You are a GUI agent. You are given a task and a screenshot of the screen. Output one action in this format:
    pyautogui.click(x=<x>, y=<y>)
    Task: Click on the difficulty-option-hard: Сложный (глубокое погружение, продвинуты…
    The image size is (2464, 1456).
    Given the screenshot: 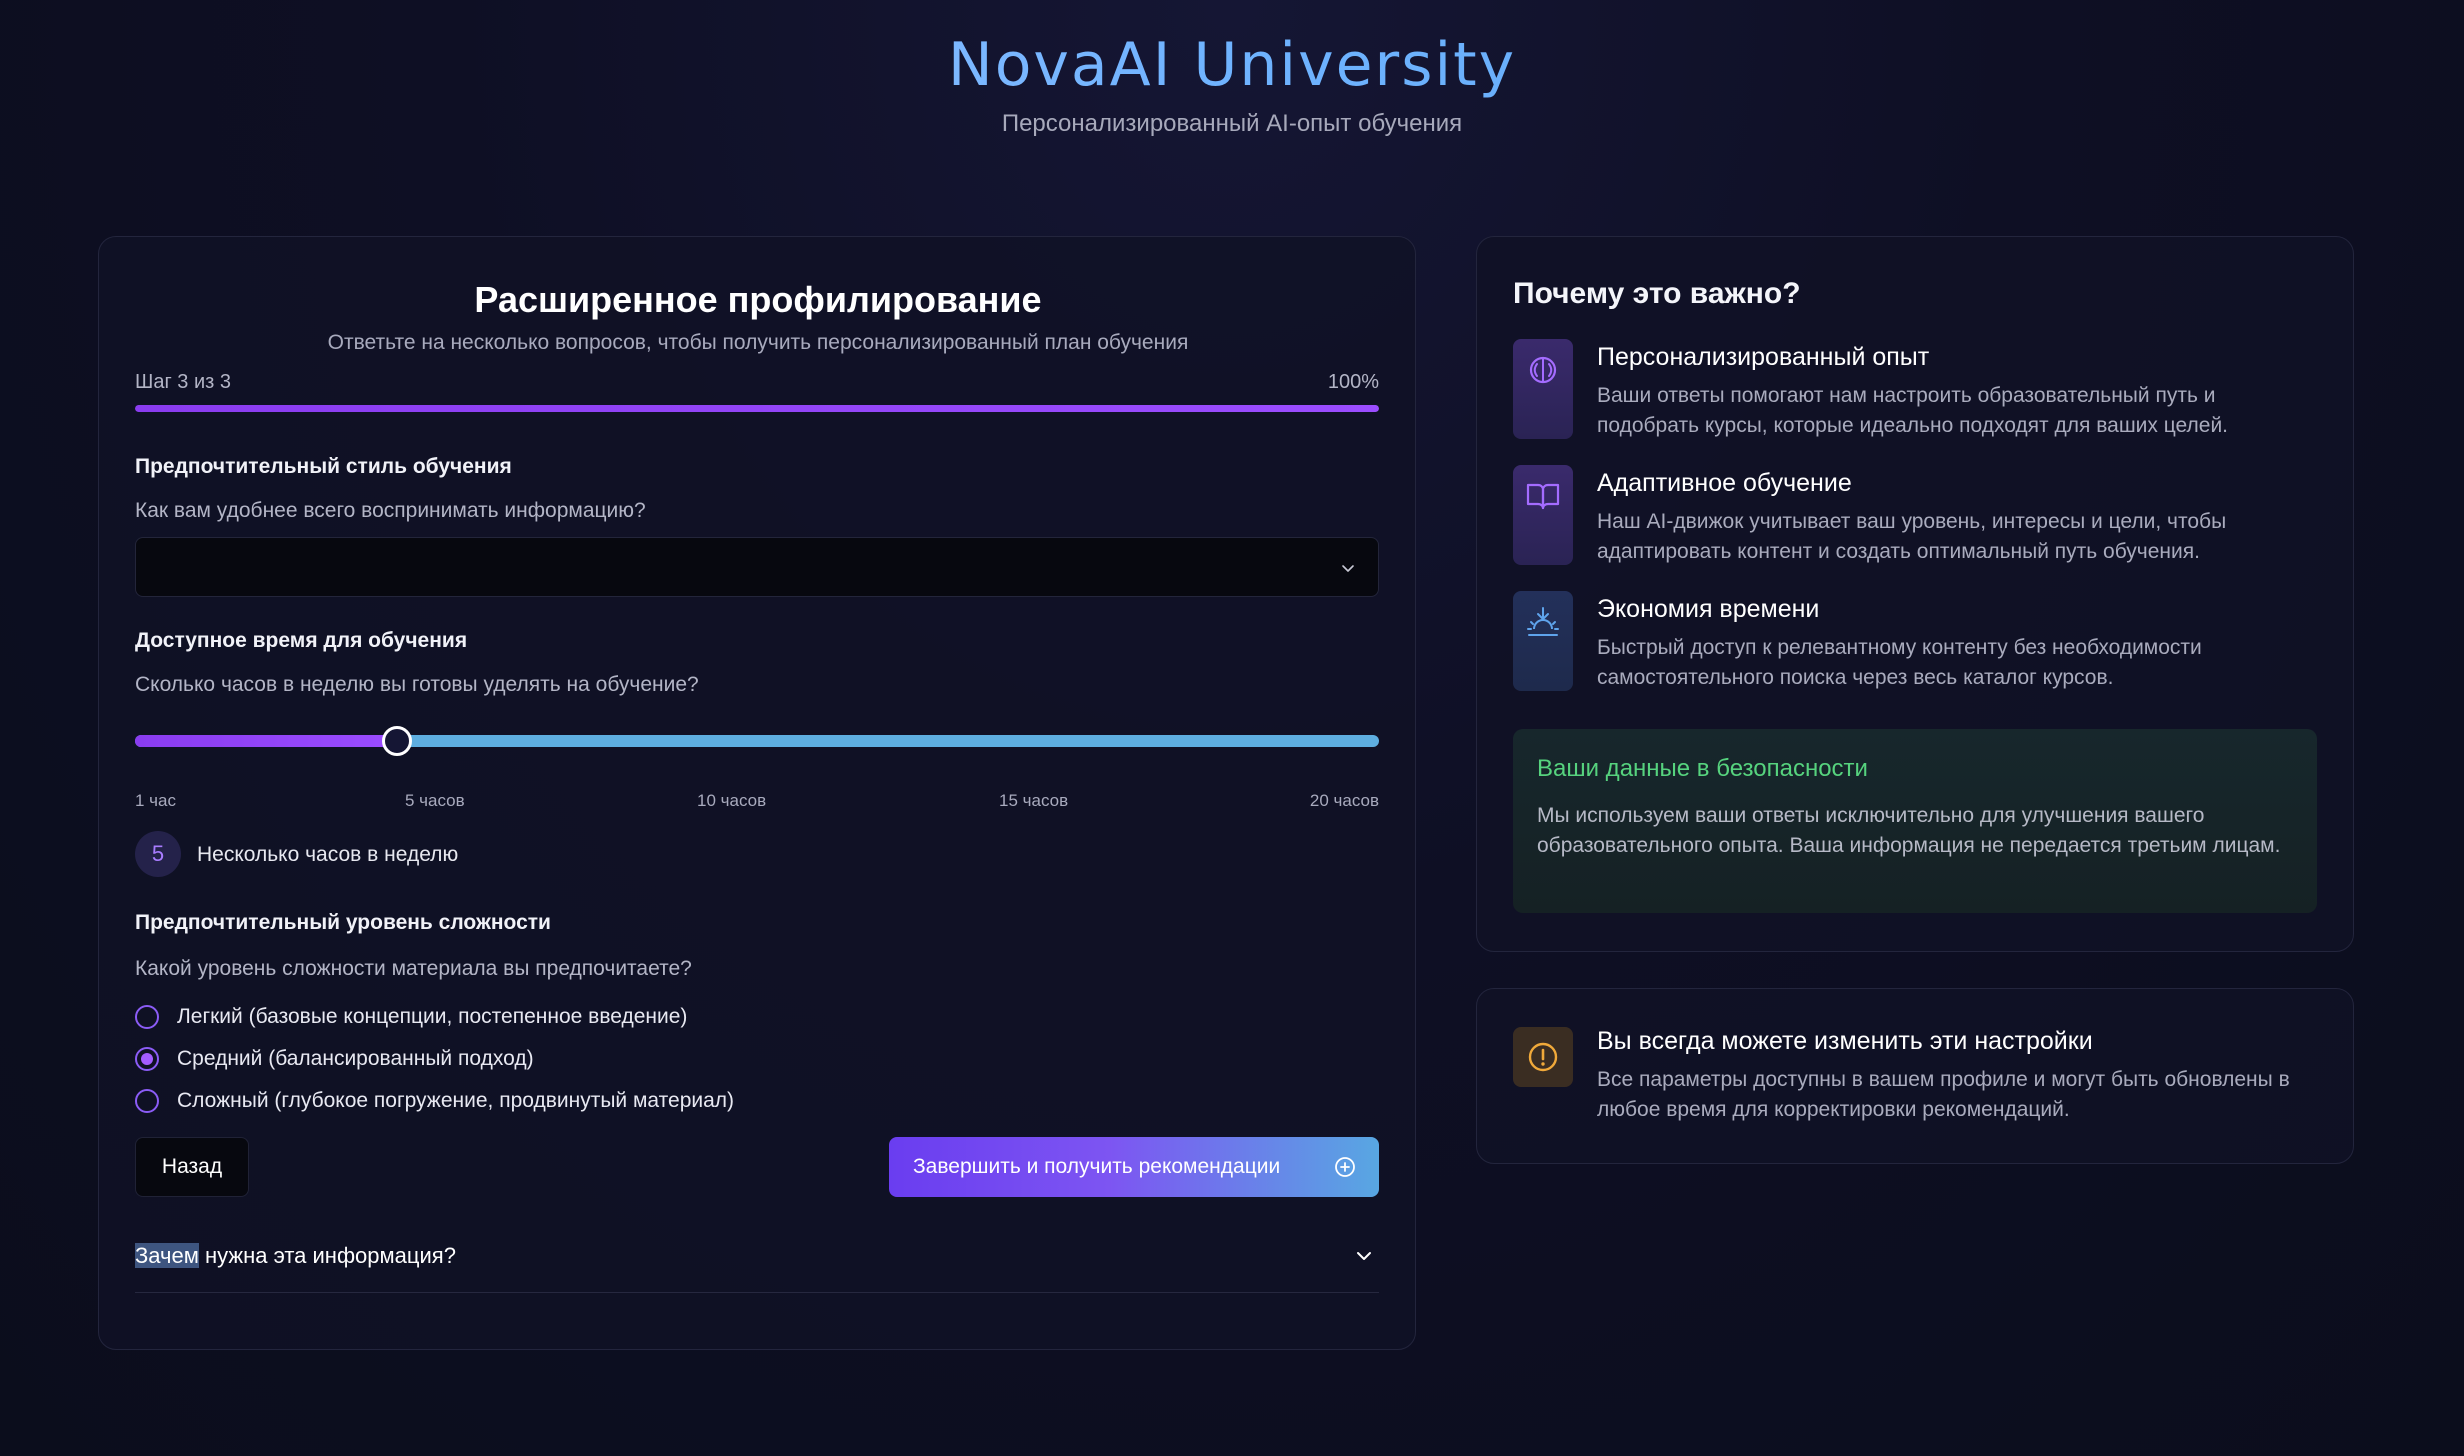 What is the action you would take?
    pyautogui.click(x=434, y=1101)
    